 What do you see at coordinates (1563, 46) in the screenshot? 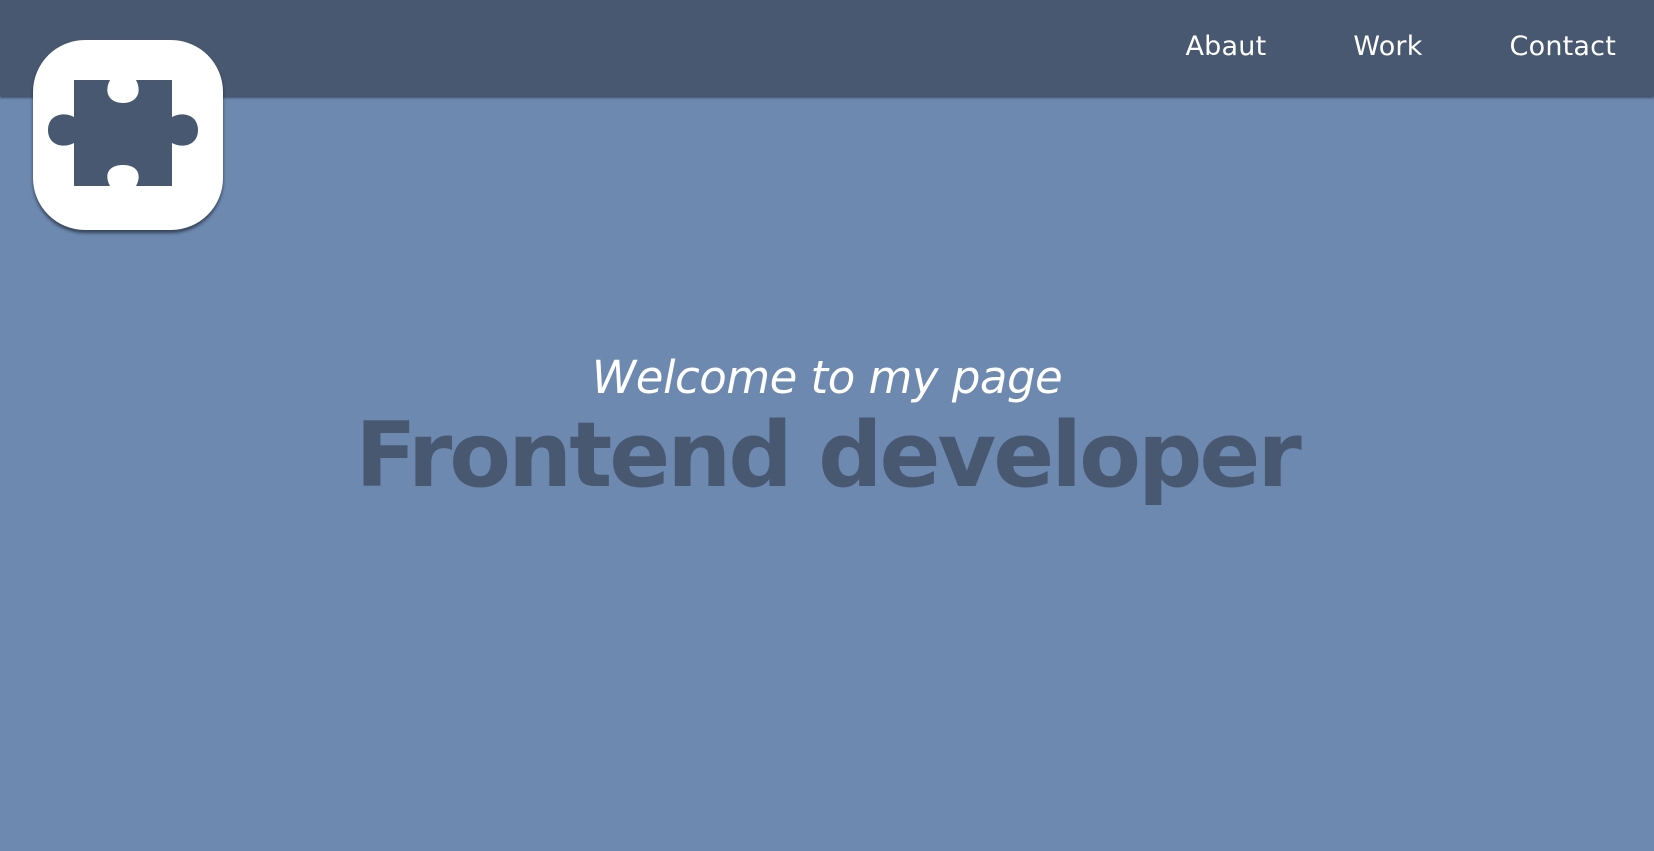
I see `nav-link-contact: Contact` at bounding box center [1563, 46].